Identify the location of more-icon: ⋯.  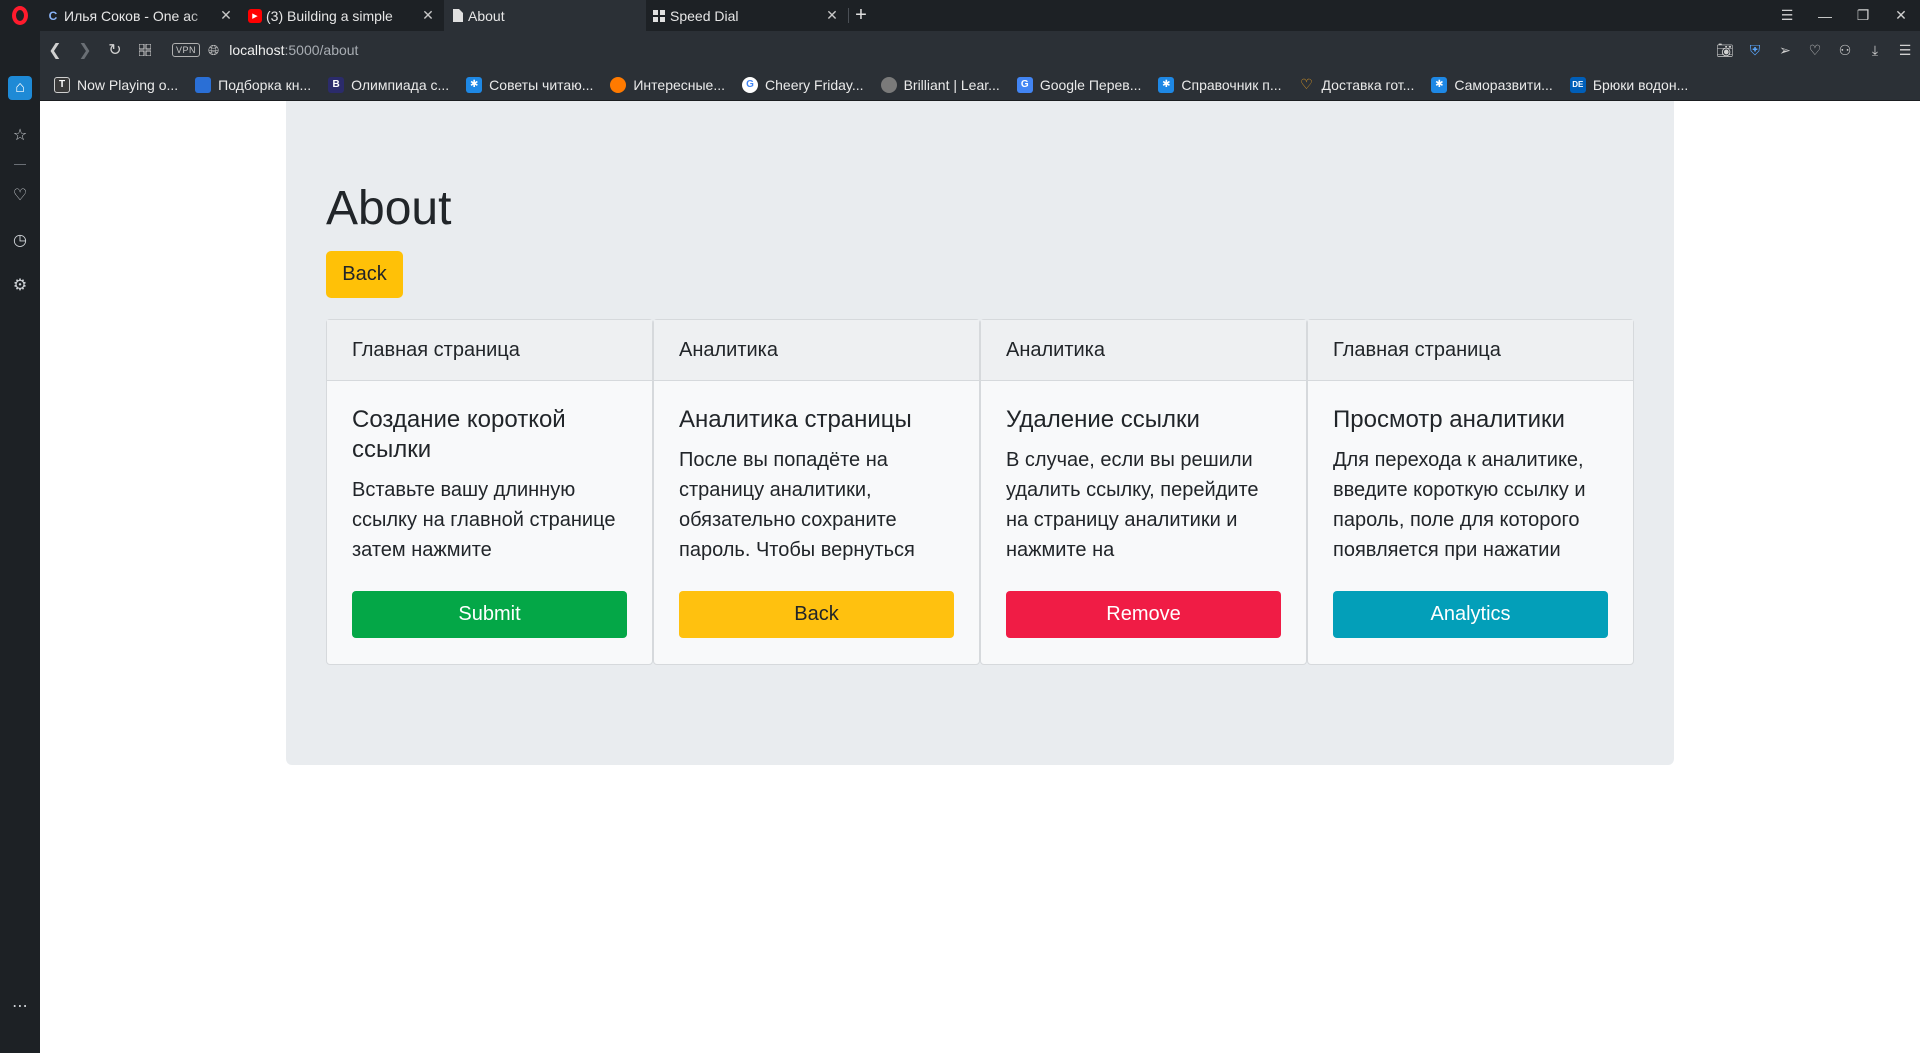
(20, 1006).